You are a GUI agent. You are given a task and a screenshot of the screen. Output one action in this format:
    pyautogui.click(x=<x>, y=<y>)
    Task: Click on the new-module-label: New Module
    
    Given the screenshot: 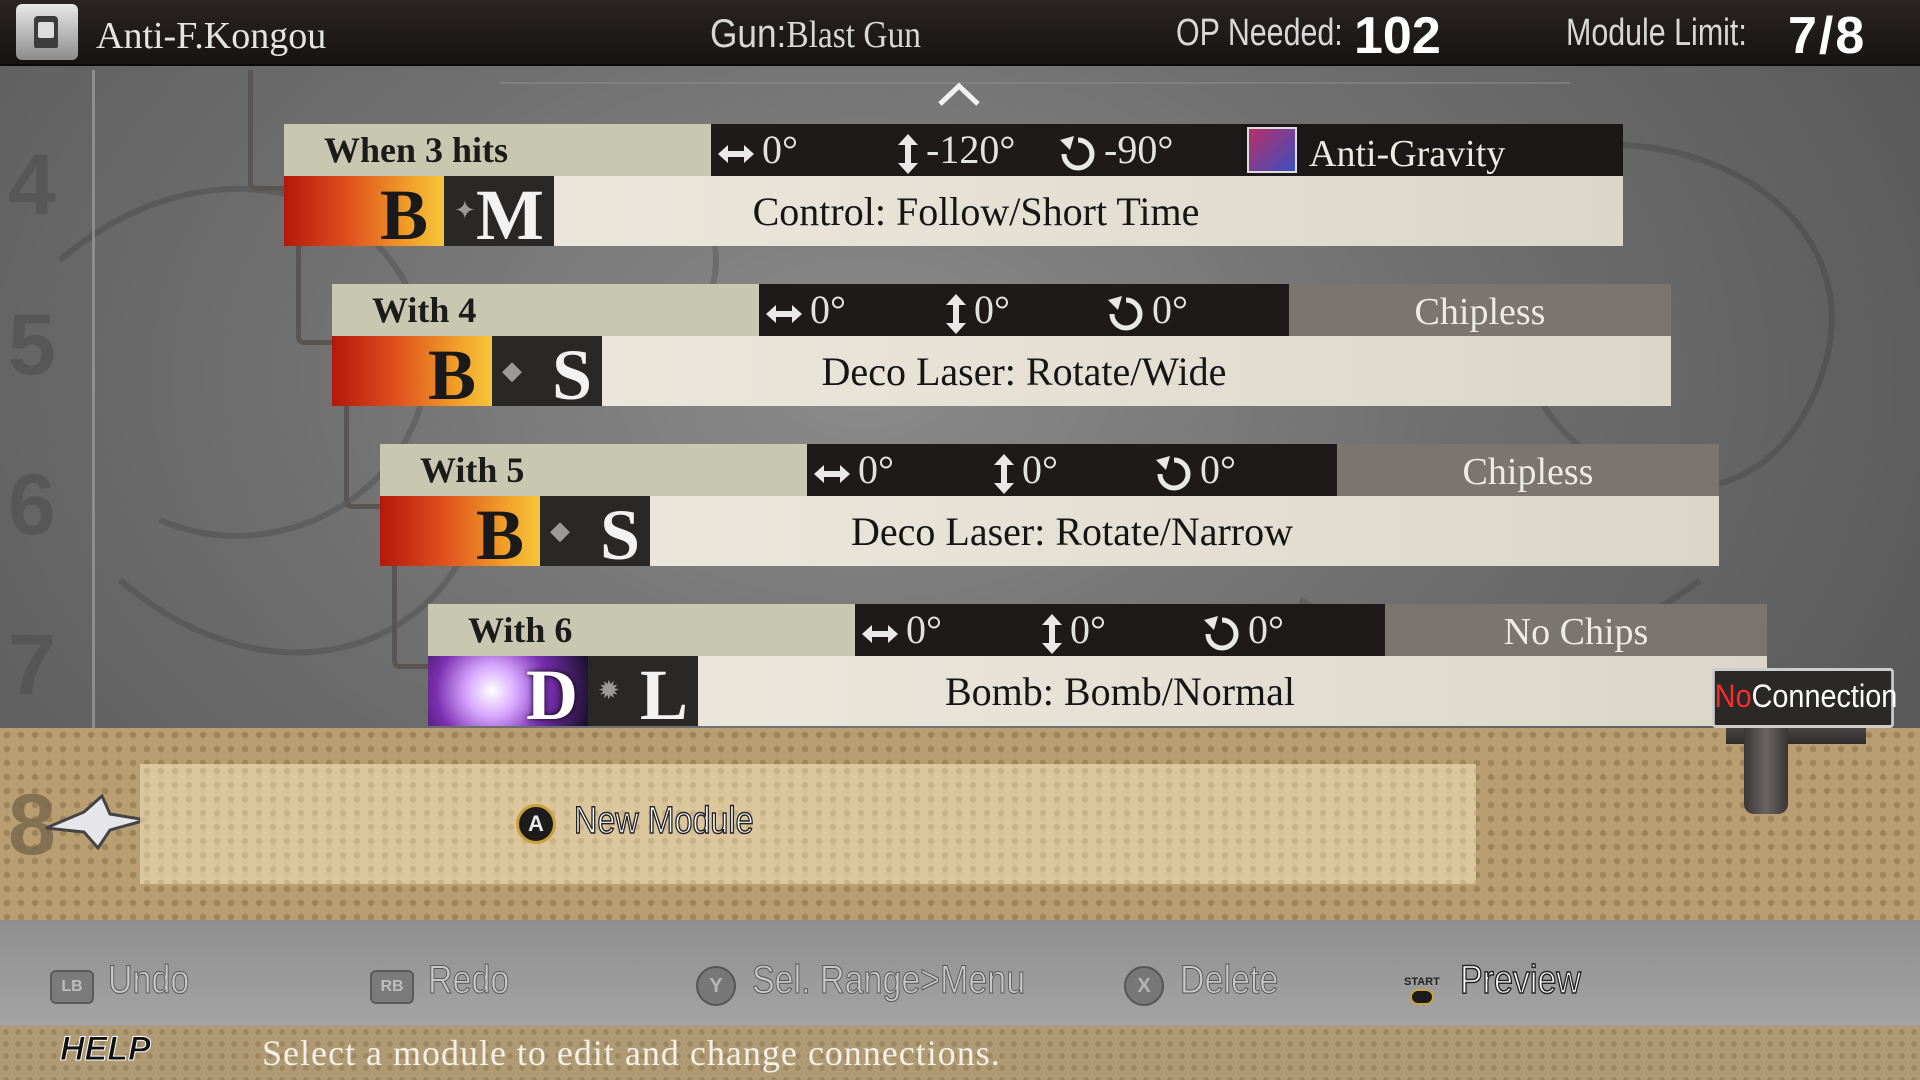 What is the action you would take?
    pyautogui.click(x=663, y=821)
    